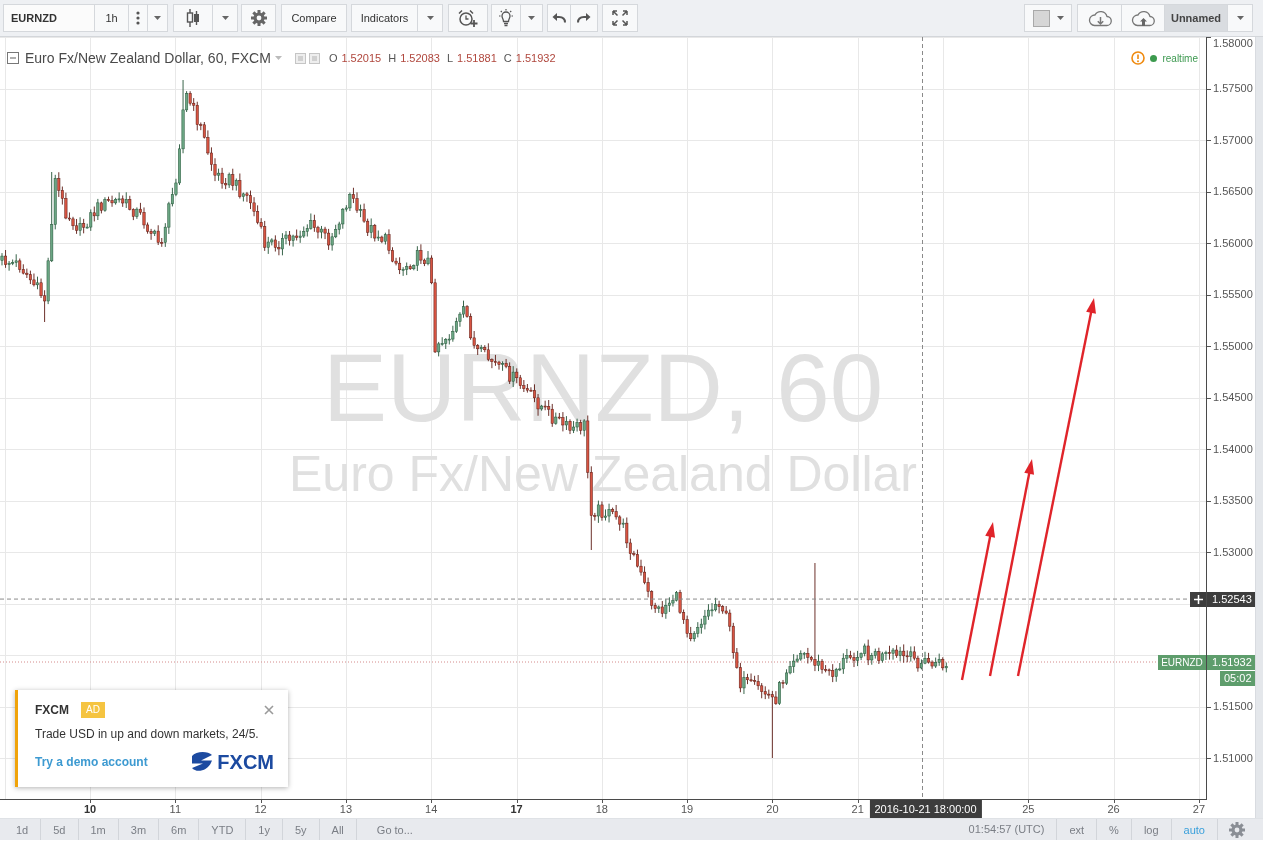 The height and width of the screenshot is (846, 1263). I want to click on collapse-icon, so click(13, 58).